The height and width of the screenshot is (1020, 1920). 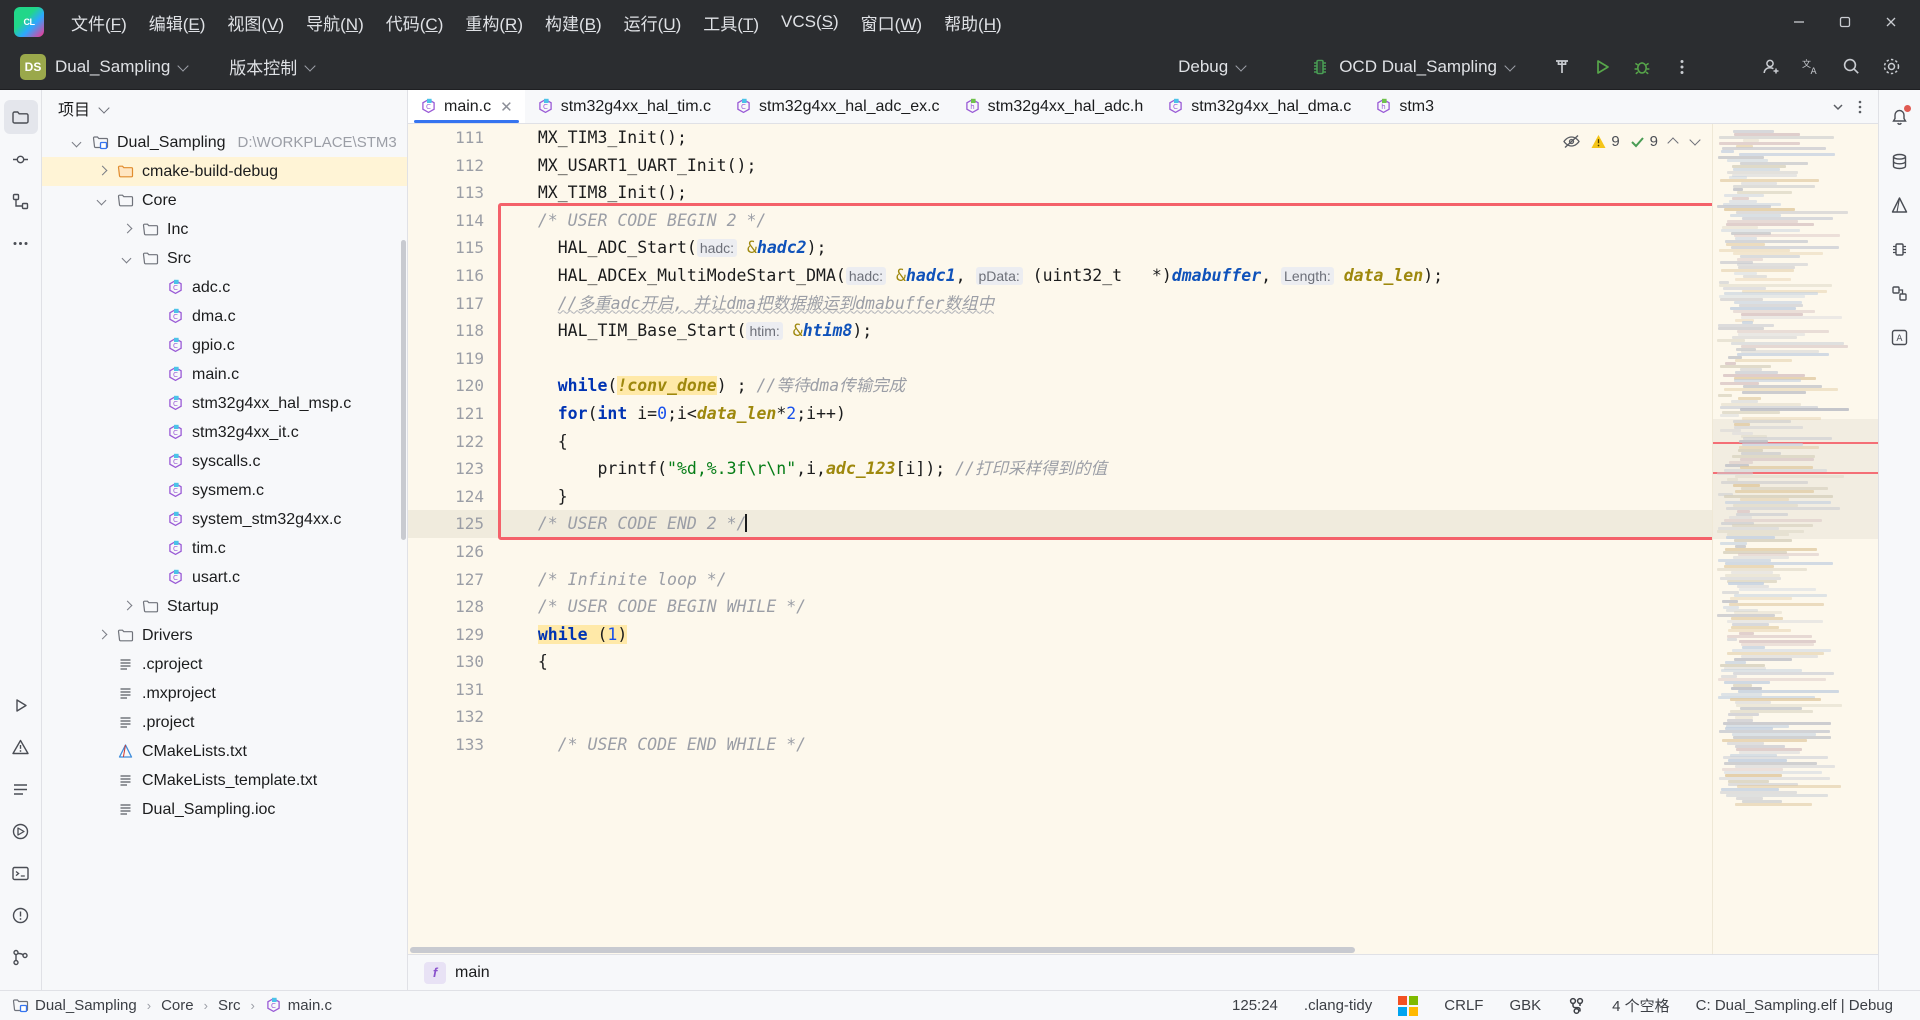 What do you see at coordinates (21, 789) in the screenshot?
I see `todo-tool-icon` at bounding box center [21, 789].